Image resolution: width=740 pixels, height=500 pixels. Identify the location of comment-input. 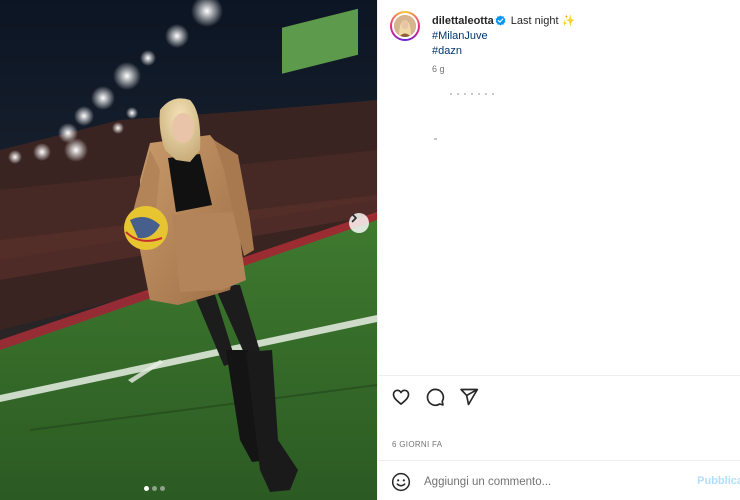
(566, 482).